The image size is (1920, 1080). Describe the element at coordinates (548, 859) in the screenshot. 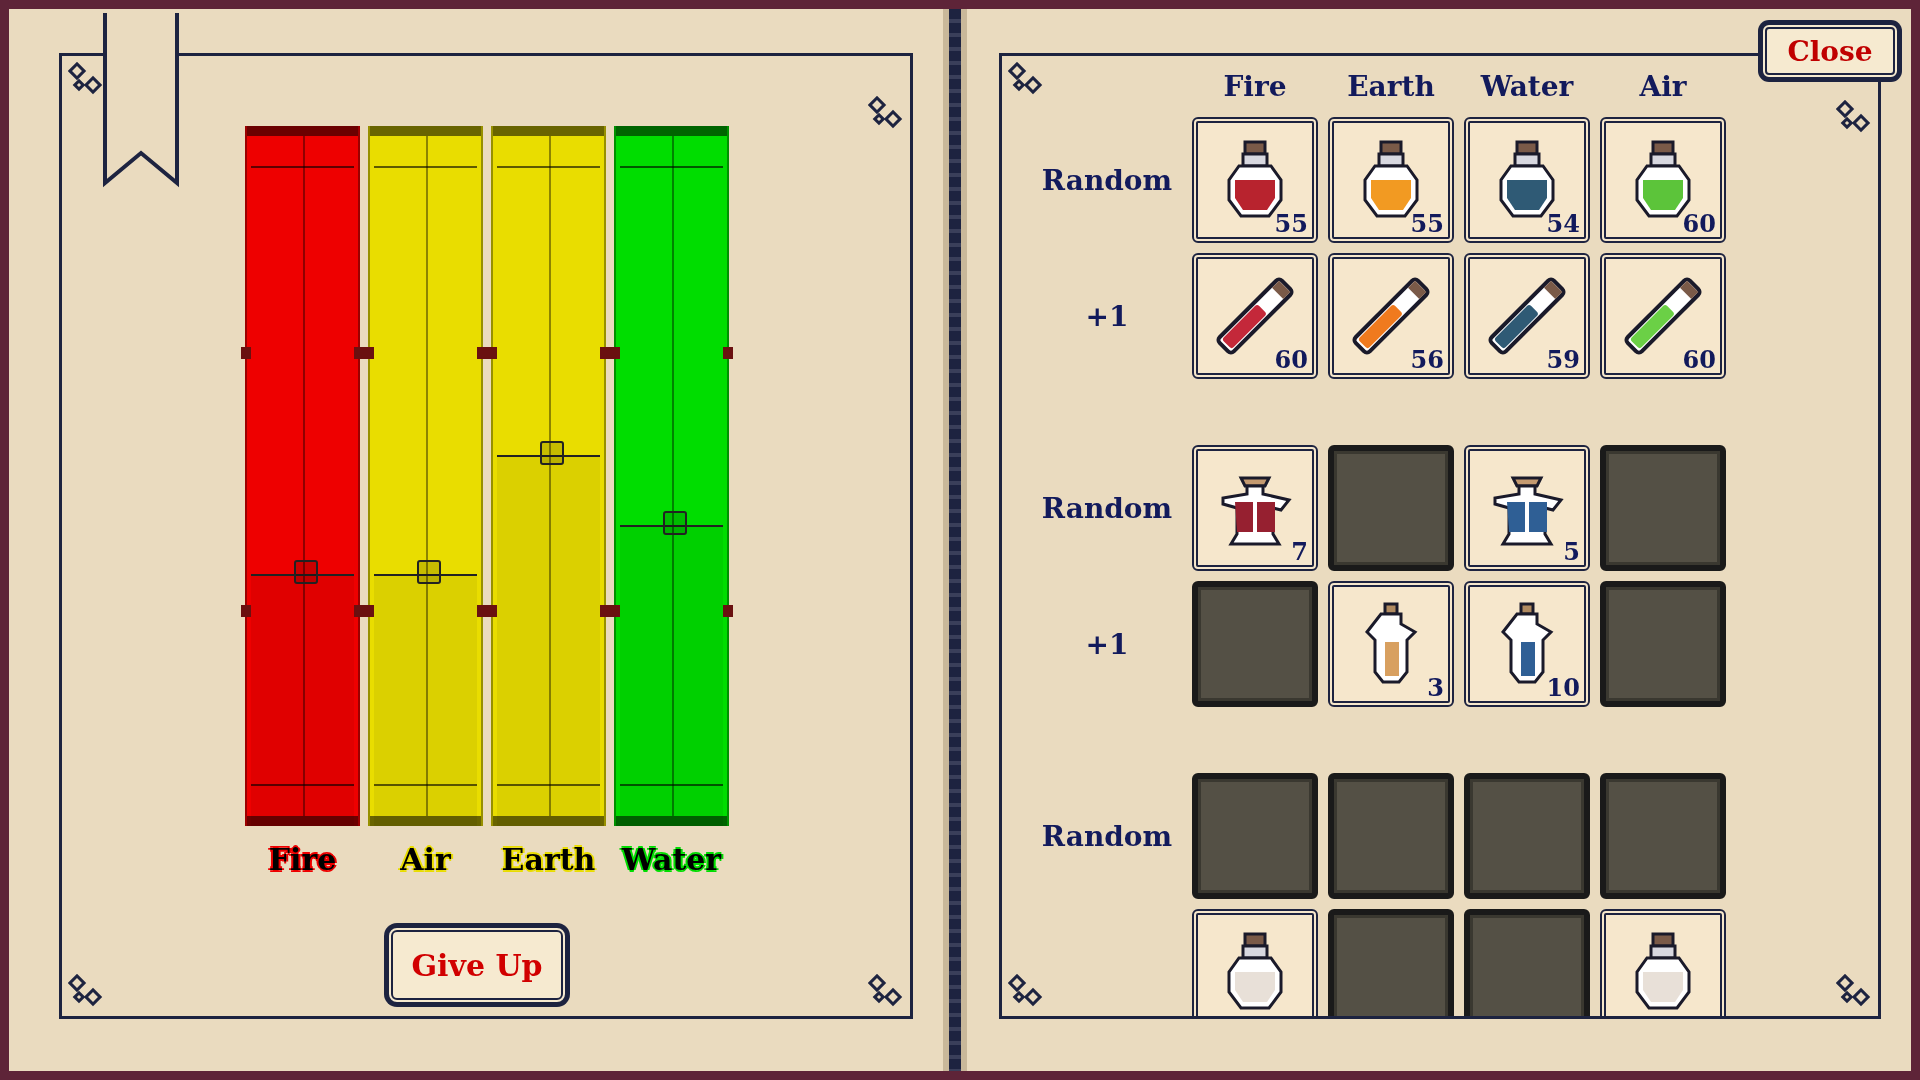

I see `bar-label: Earth` at that location.